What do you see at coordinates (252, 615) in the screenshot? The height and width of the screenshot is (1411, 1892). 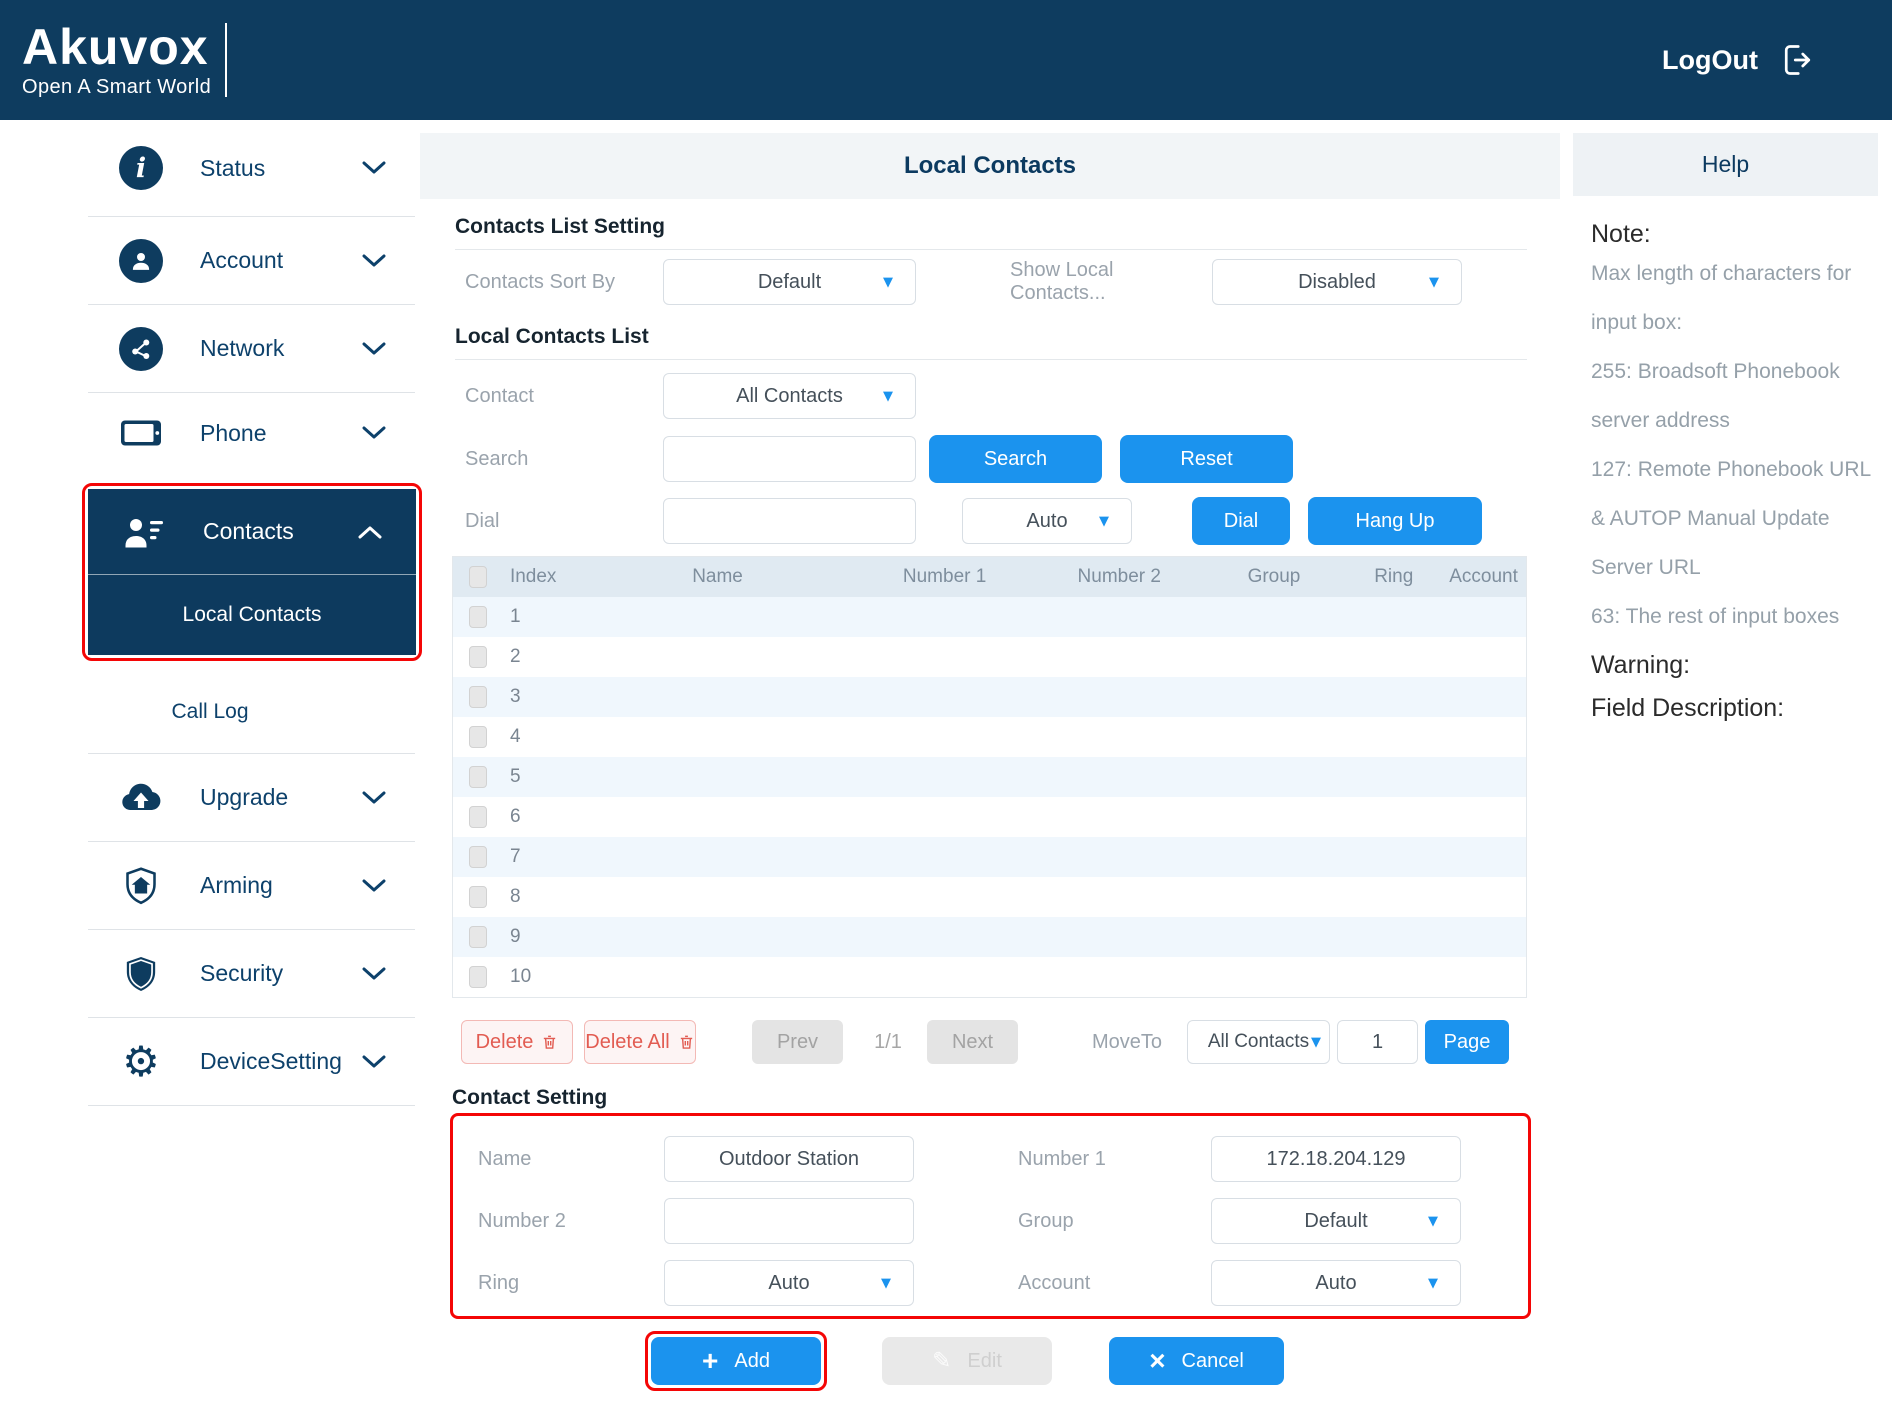 I see `sidebar-item-local-contacts: Local Contacts` at bounding box center [252, 615].